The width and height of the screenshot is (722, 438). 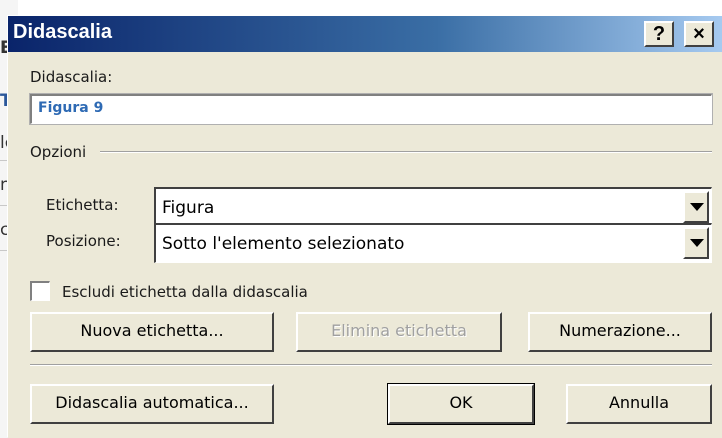 What do you see at coordinates (406, 152) in the screenshot?
I see `options-divider` at bounding box center [406, 152].